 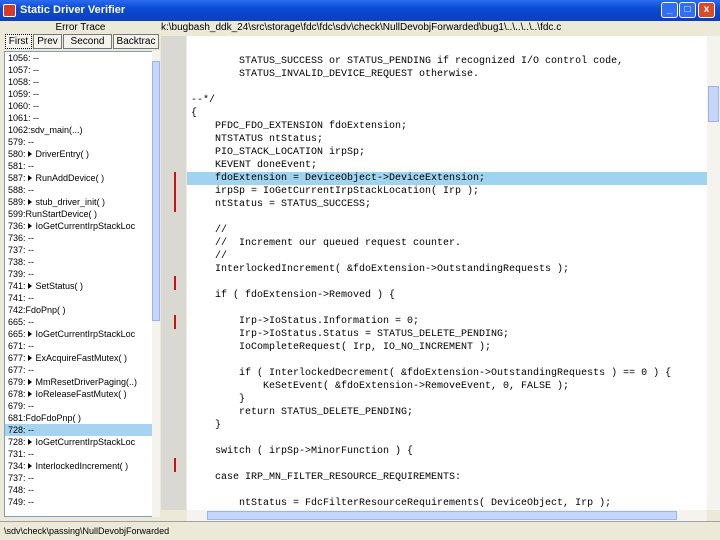 What do you see at coordinates (21, 190) in the screenshot?
I see `trace-row-line: 588: --` at bounding box center [21, 190].